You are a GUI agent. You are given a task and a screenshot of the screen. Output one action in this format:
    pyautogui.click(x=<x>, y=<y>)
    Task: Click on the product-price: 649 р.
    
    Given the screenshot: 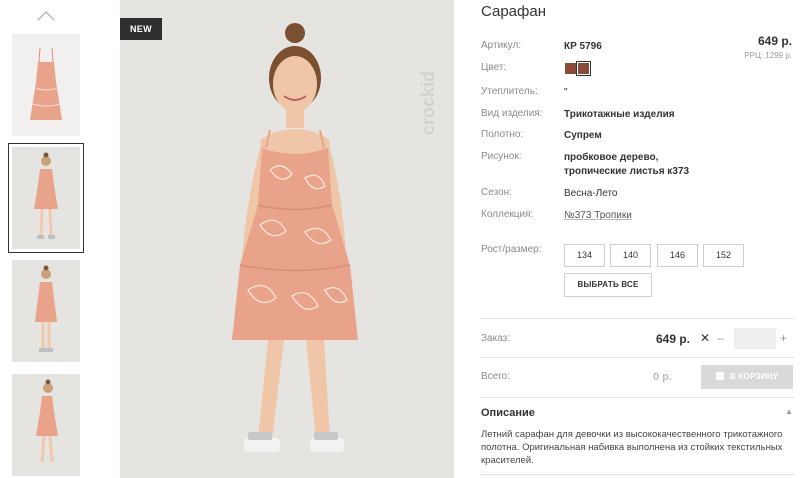 What is the action you would take?
    pyautogui.click(x=774, y=41)
    